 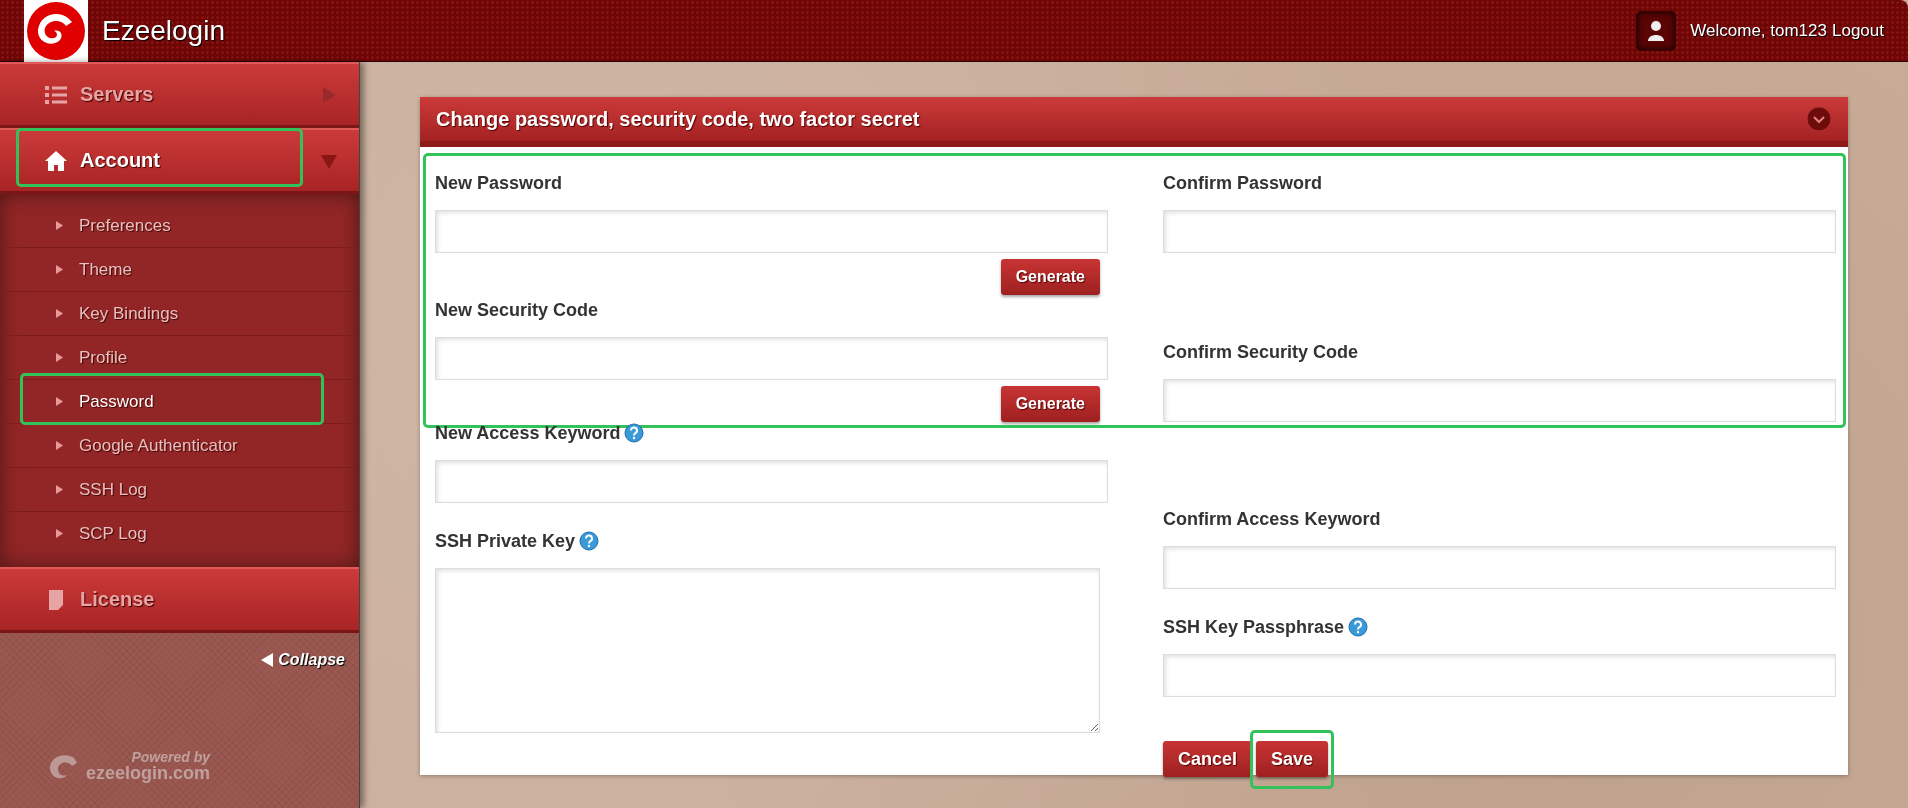 I want to click on submenu-item: Profile, so click(x=179, y=357).